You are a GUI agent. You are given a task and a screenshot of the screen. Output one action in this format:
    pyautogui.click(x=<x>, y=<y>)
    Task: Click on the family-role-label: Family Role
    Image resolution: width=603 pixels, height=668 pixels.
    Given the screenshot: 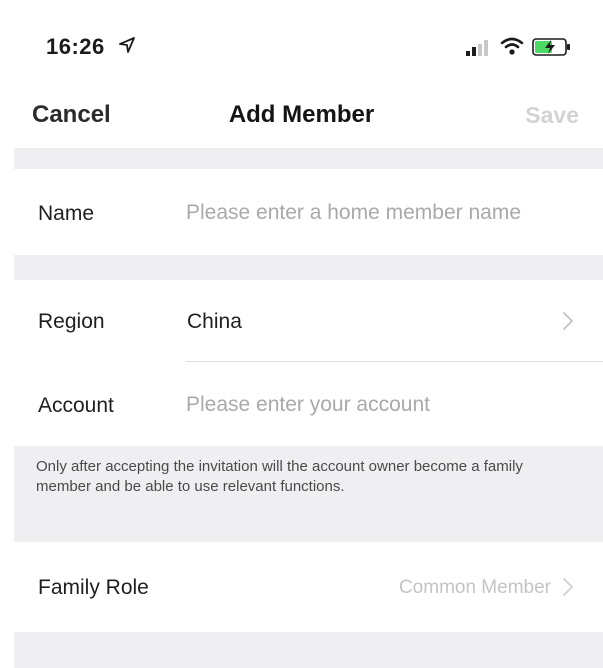 What is the action you would take?
    pyautogui.click(x=93, y=587)
    